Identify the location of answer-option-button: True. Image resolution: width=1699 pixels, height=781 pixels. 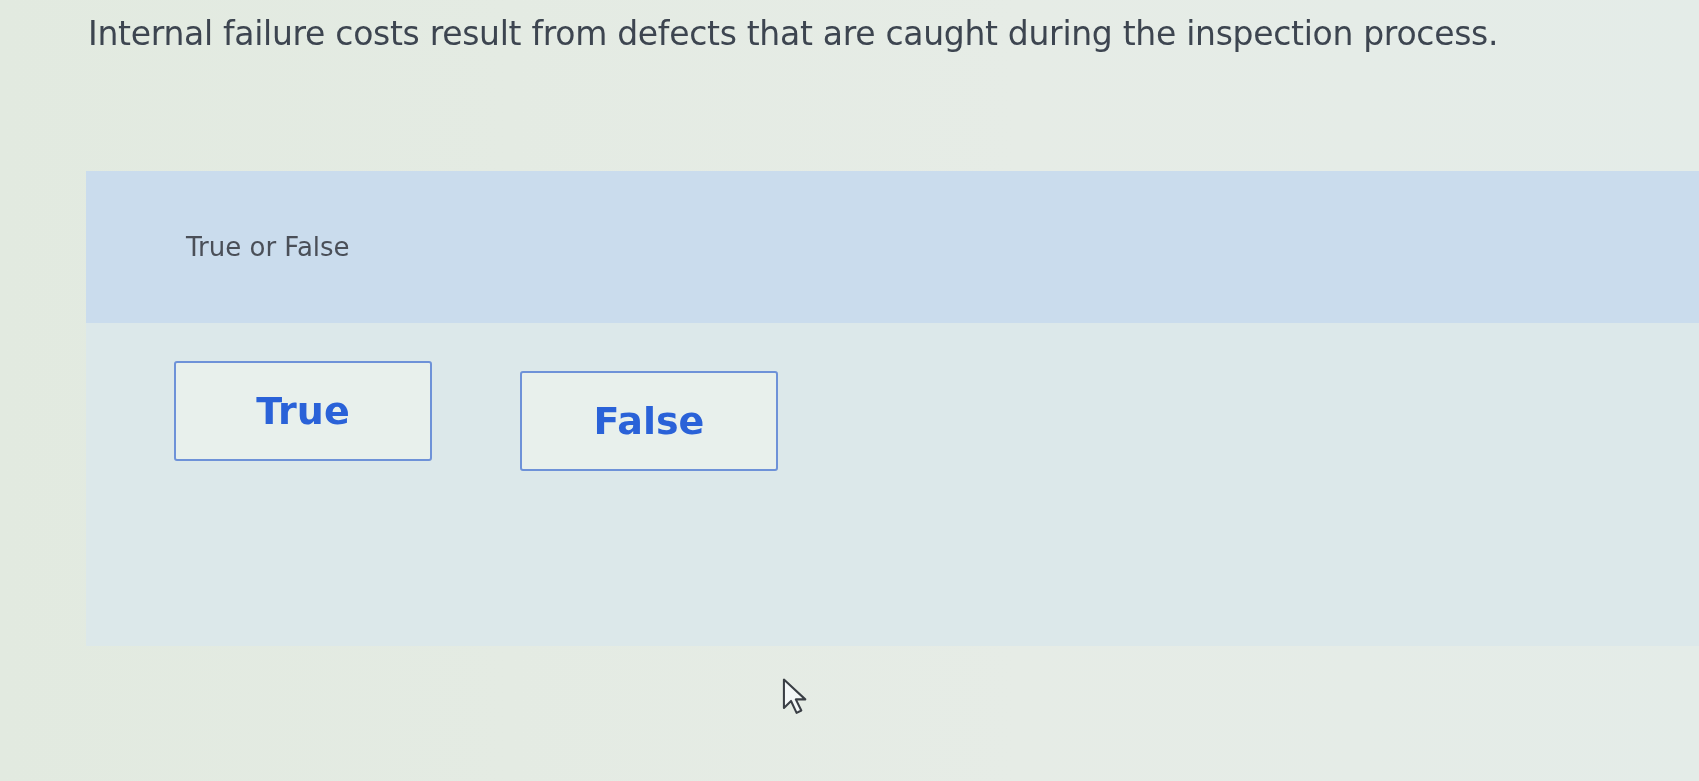
(303, 411).